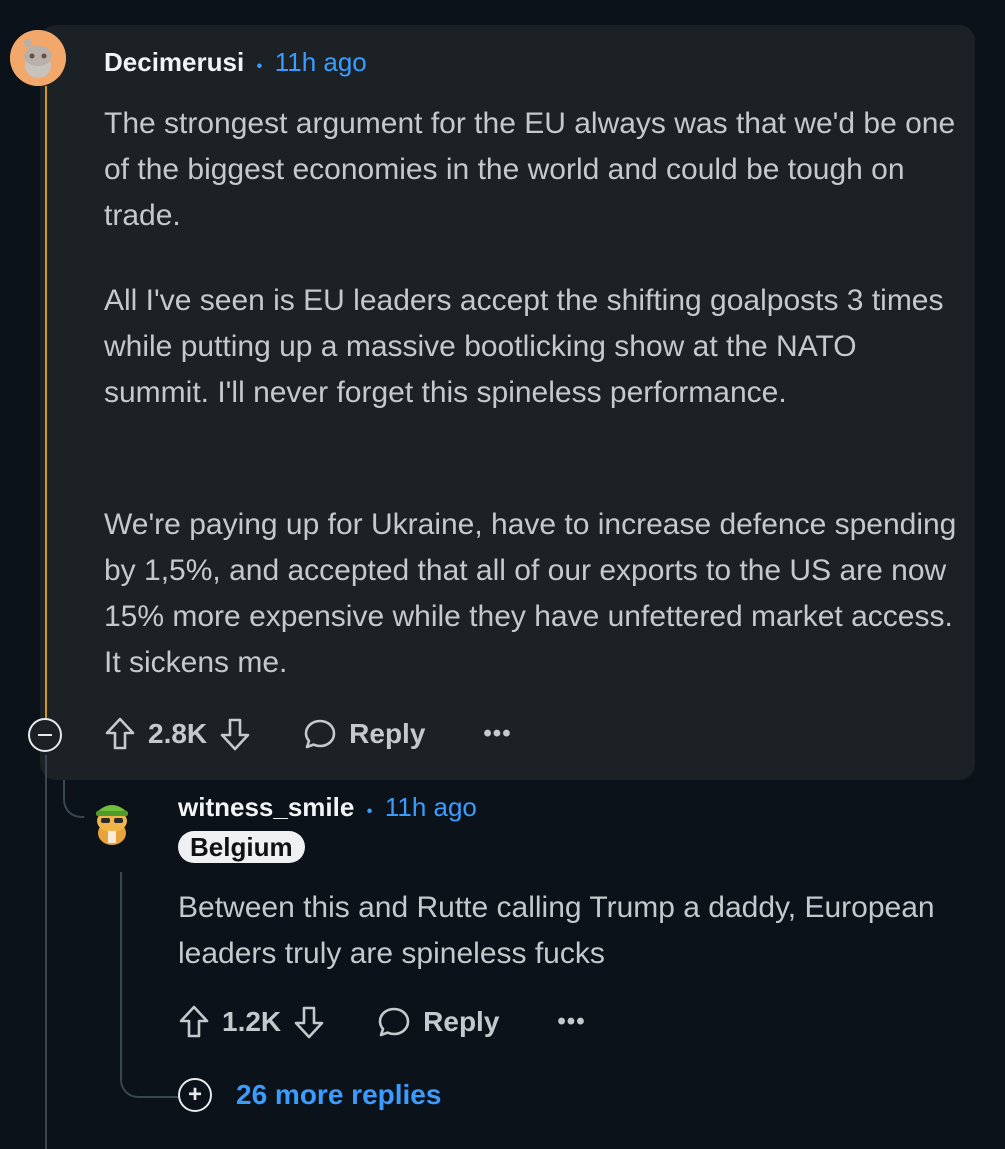 This screenshot has width=1005, height=1149. I want to click on comment-meta: Decimerusi • 11h ago, so click(235, 62).